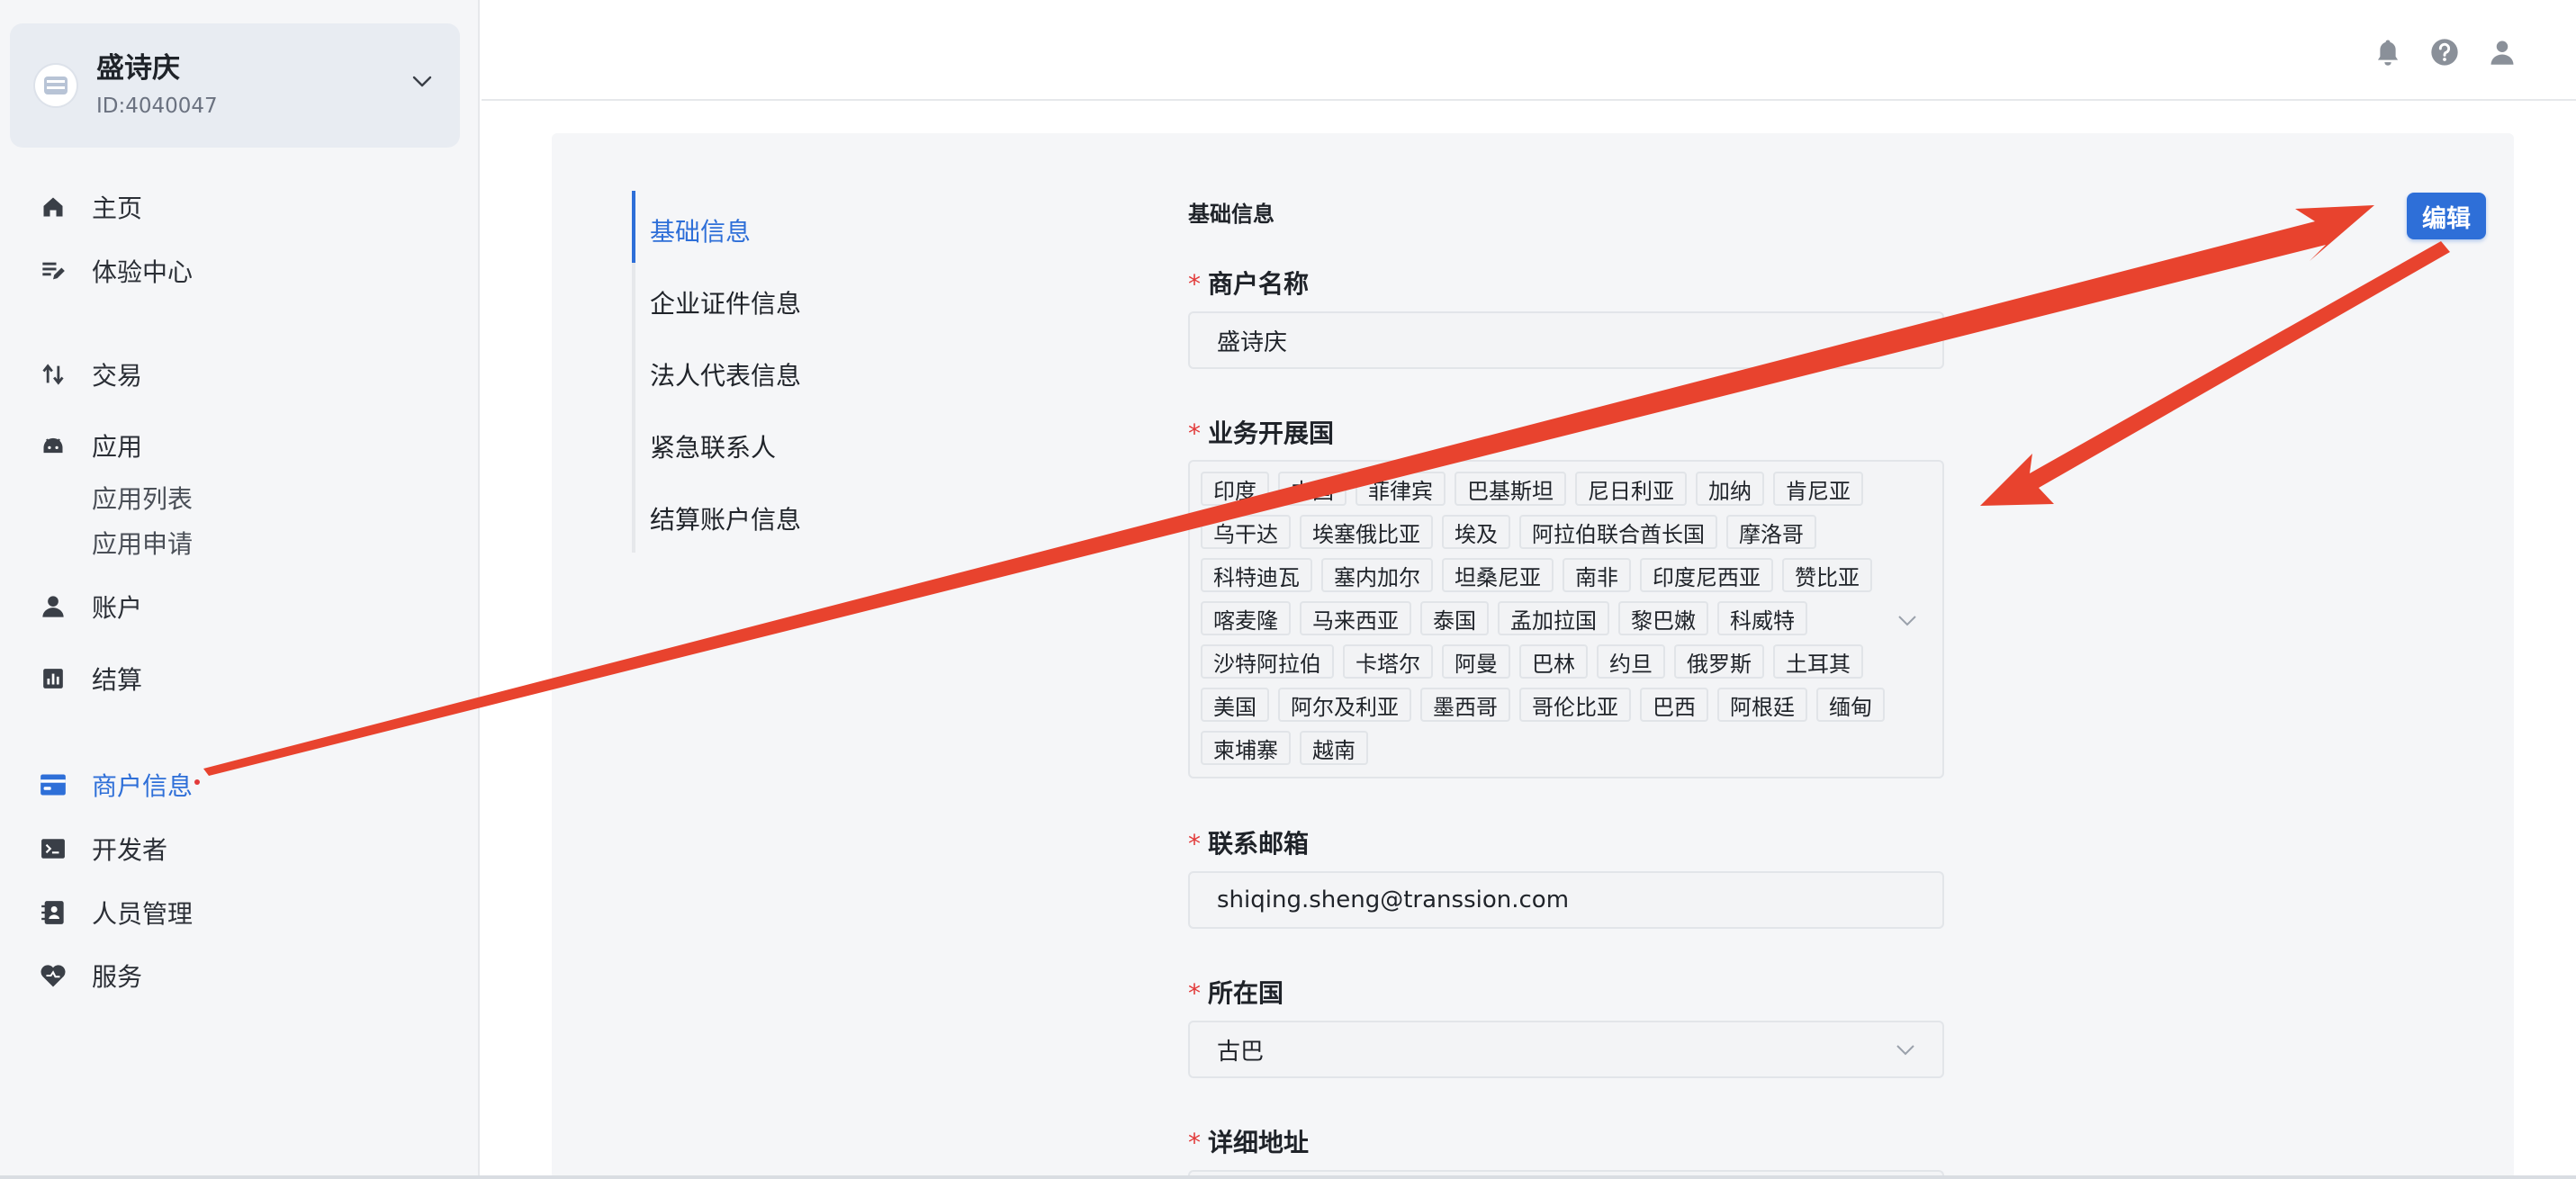  Describe the element at coordinates (1377, 575) in the screenshot. I see `country-tag: 塞内加尔` at that location.